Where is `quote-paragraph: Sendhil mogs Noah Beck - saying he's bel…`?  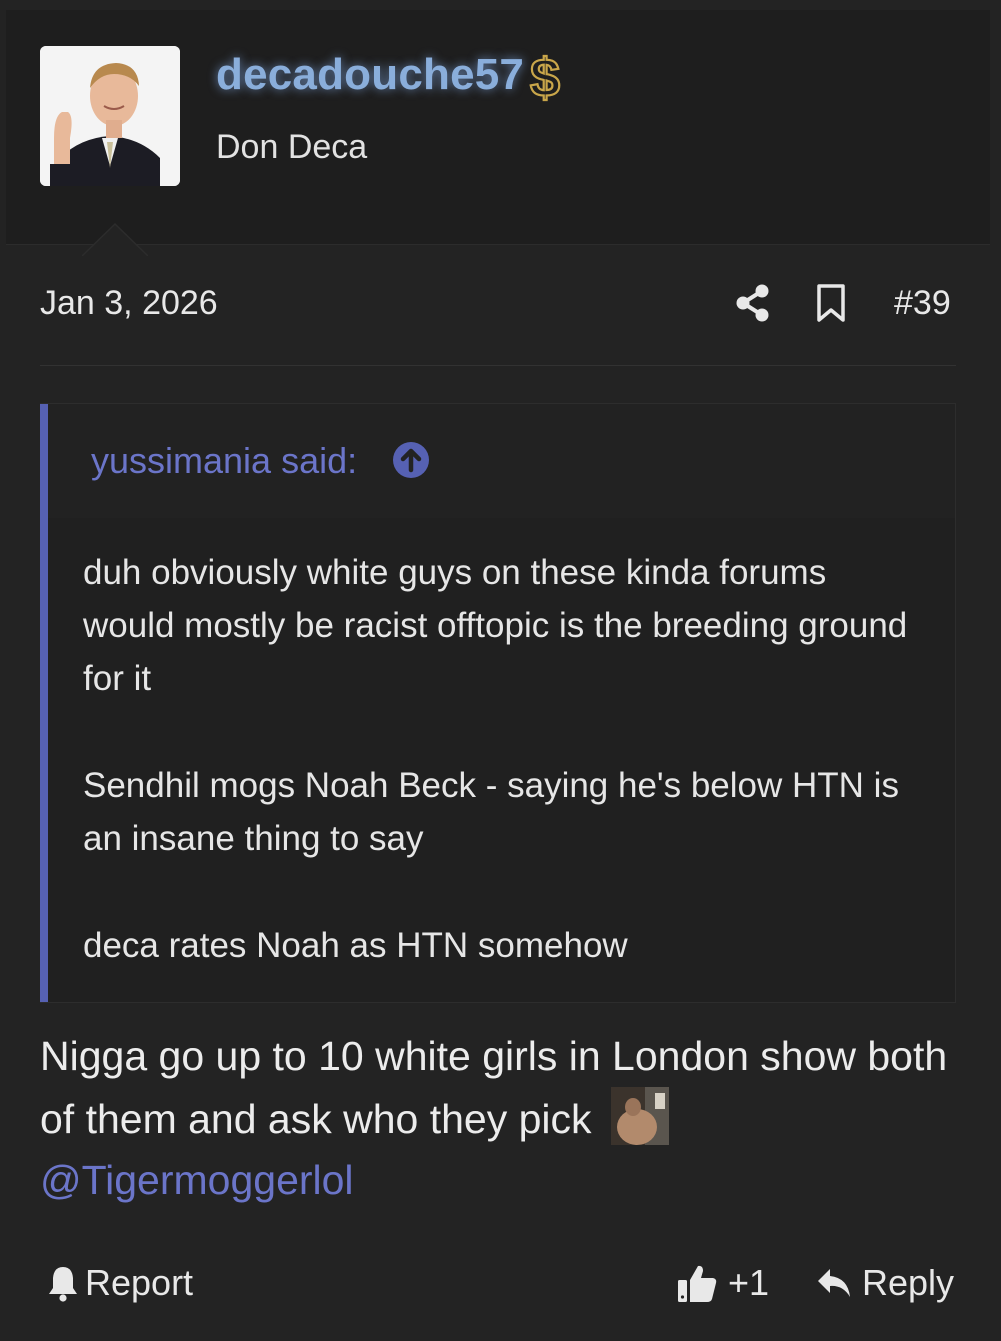
quote-paragraph: Sendhil mogs Noah Beck - saying he's bel… is located at coordinates (491, 812).